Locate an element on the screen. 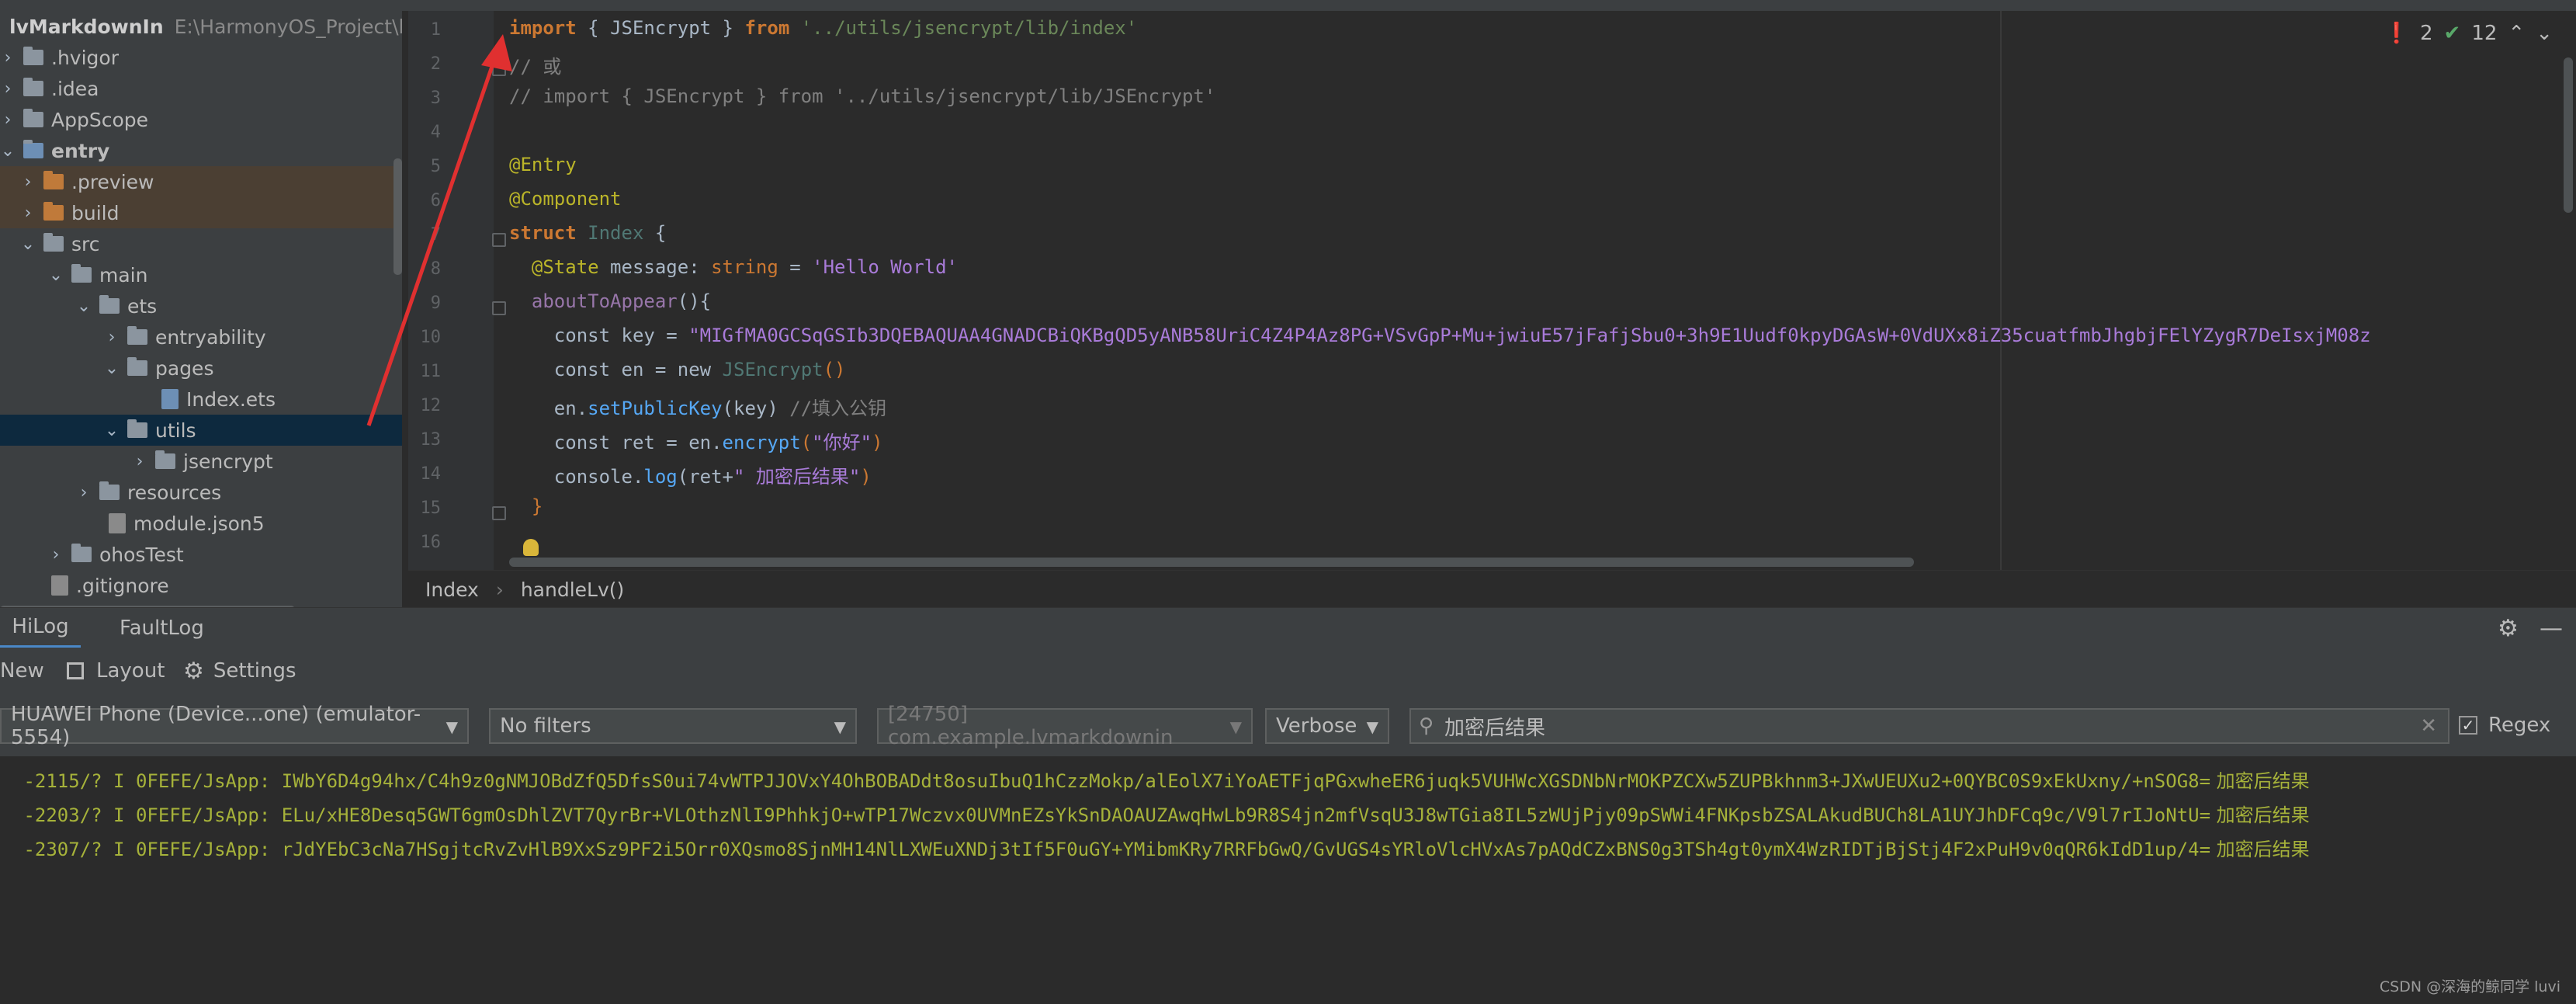 The height and width of the screenshot is (1004, 2576). code-token: () is located at coordinates (834, 369).